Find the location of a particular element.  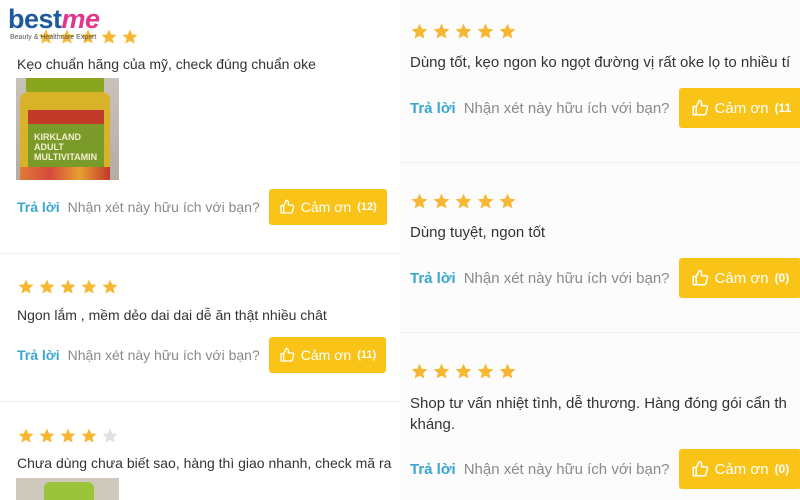

thanks-button: Cảm ơn (12) is located at coordinates (327, 207).